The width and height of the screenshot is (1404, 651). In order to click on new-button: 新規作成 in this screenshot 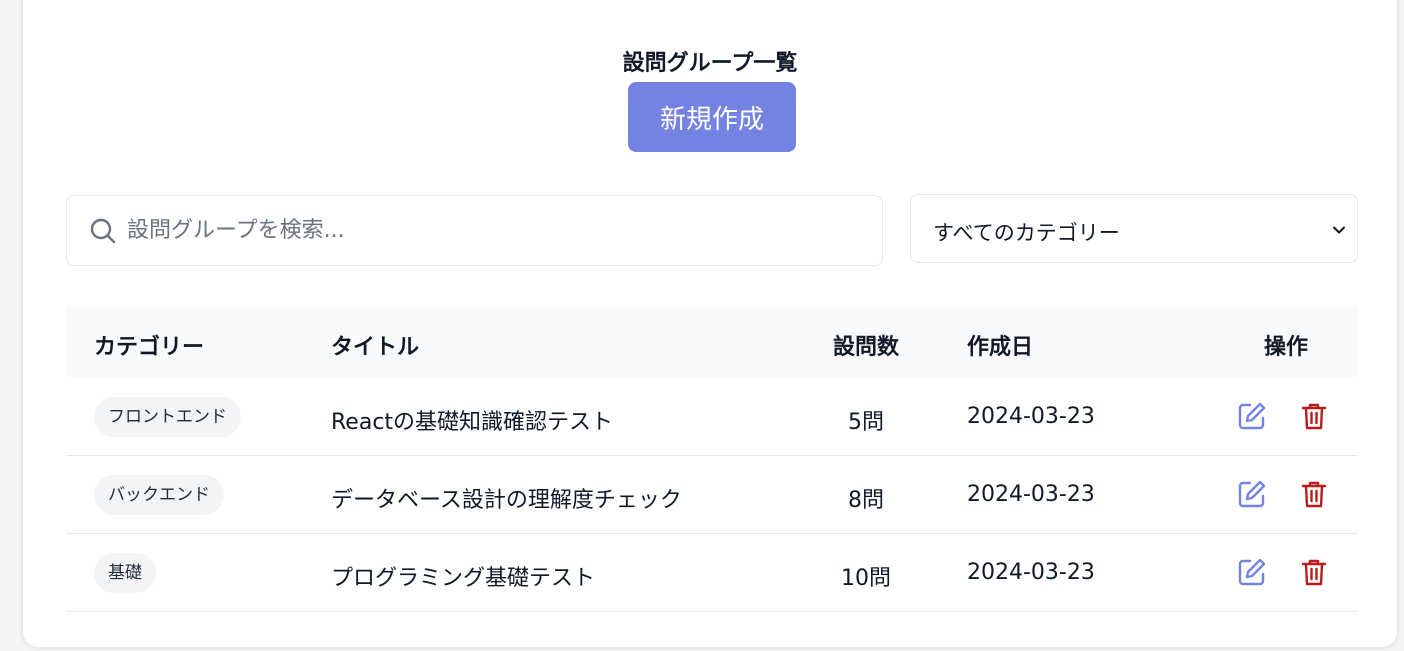, I will do `click(712, 117)`.